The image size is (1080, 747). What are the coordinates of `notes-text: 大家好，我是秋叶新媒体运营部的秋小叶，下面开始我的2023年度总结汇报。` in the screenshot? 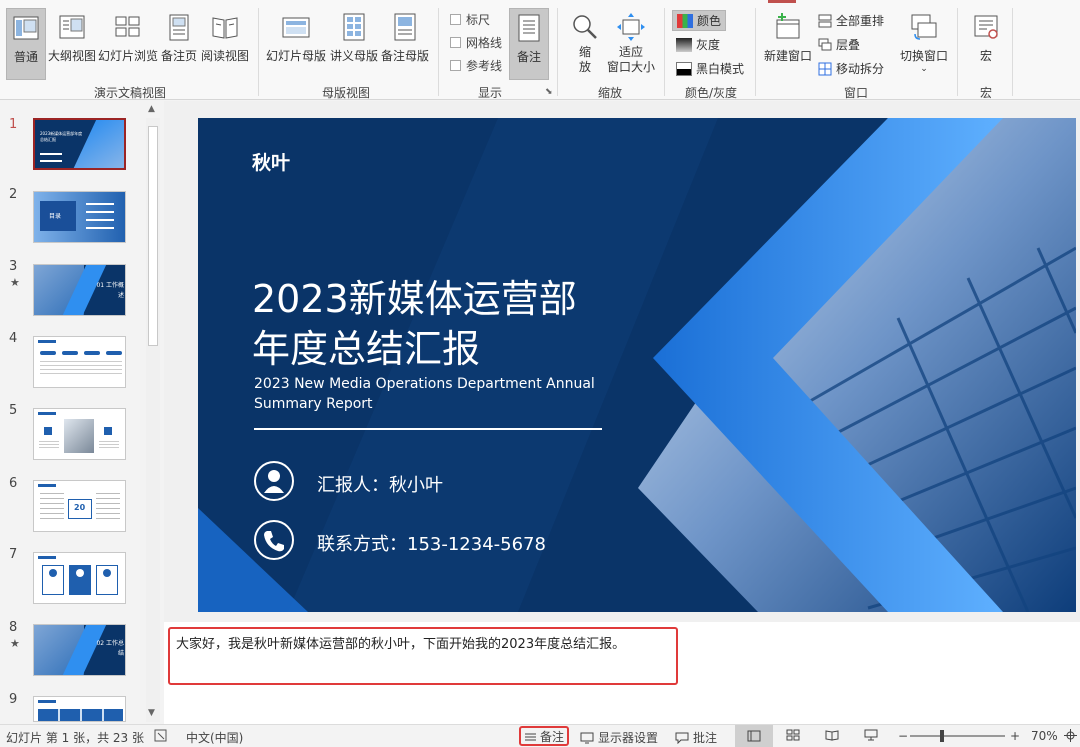 It's located at (400, 642).